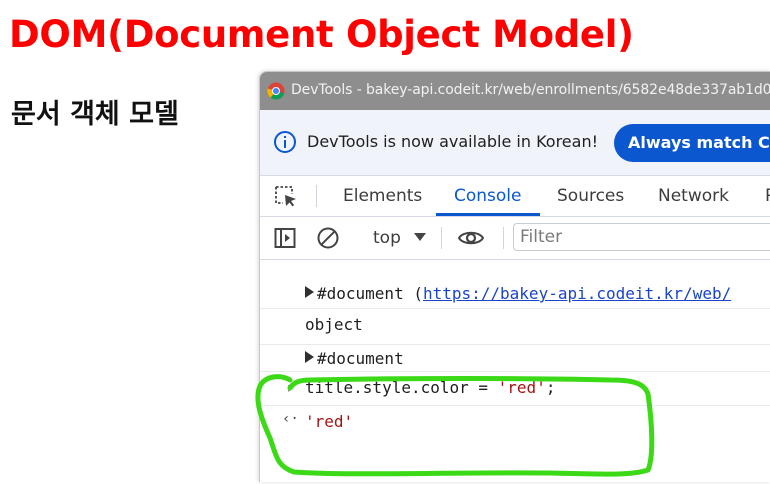 The width and height of the screenshot is (770, 484). I want to click on input-prompt-icon: ›, so click(290, 387).